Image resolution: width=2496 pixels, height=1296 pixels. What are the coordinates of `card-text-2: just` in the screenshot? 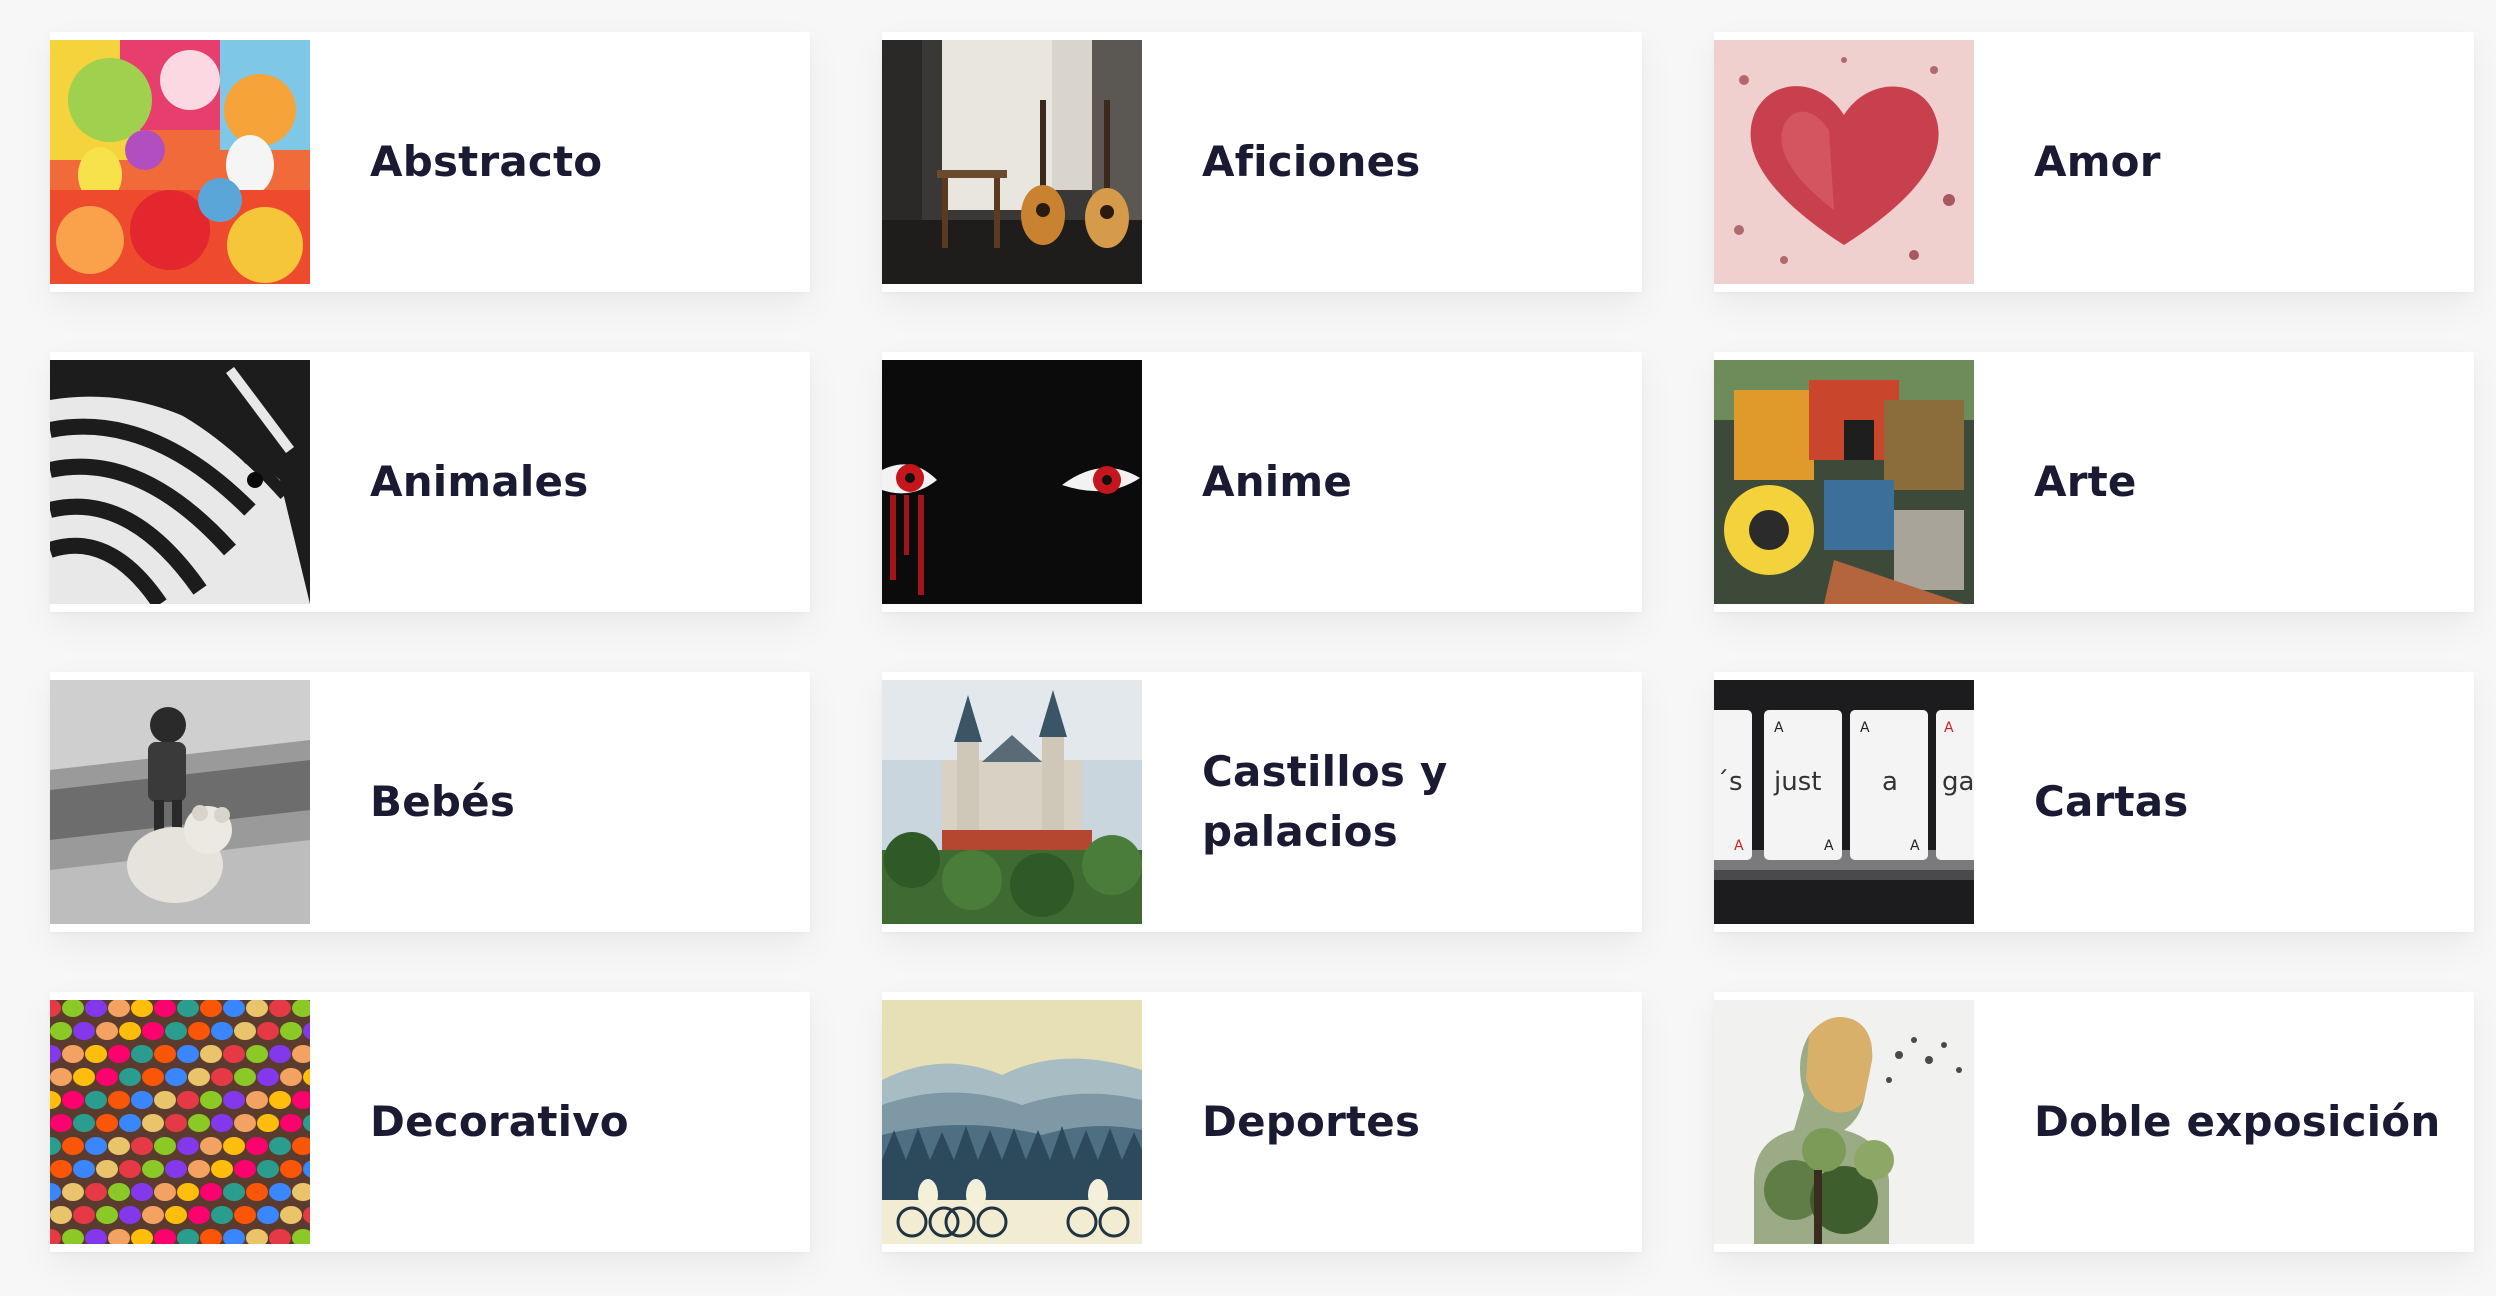 It's located at (1797, 782).